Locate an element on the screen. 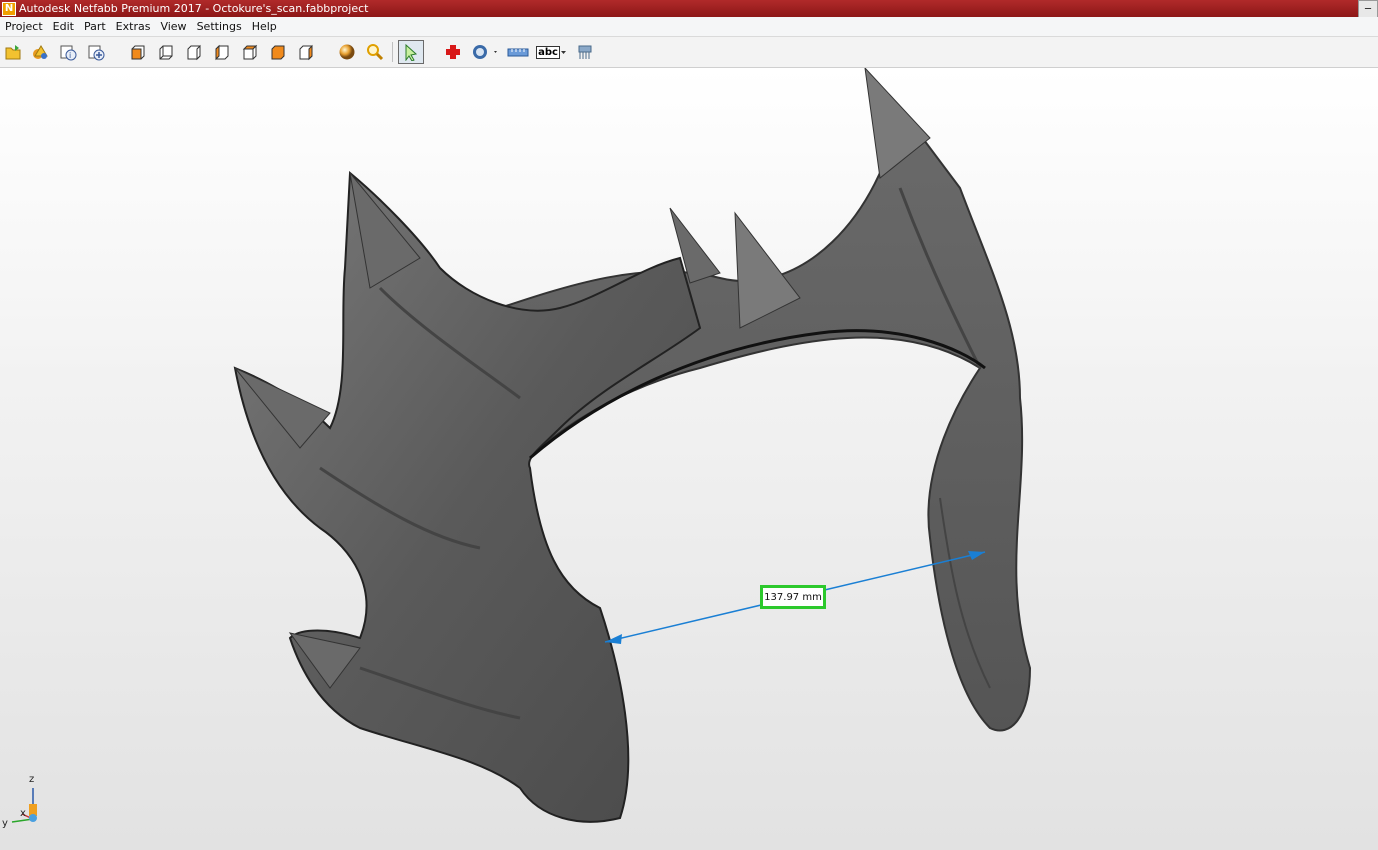  view-top-icon is located at coordinates (250, 52).